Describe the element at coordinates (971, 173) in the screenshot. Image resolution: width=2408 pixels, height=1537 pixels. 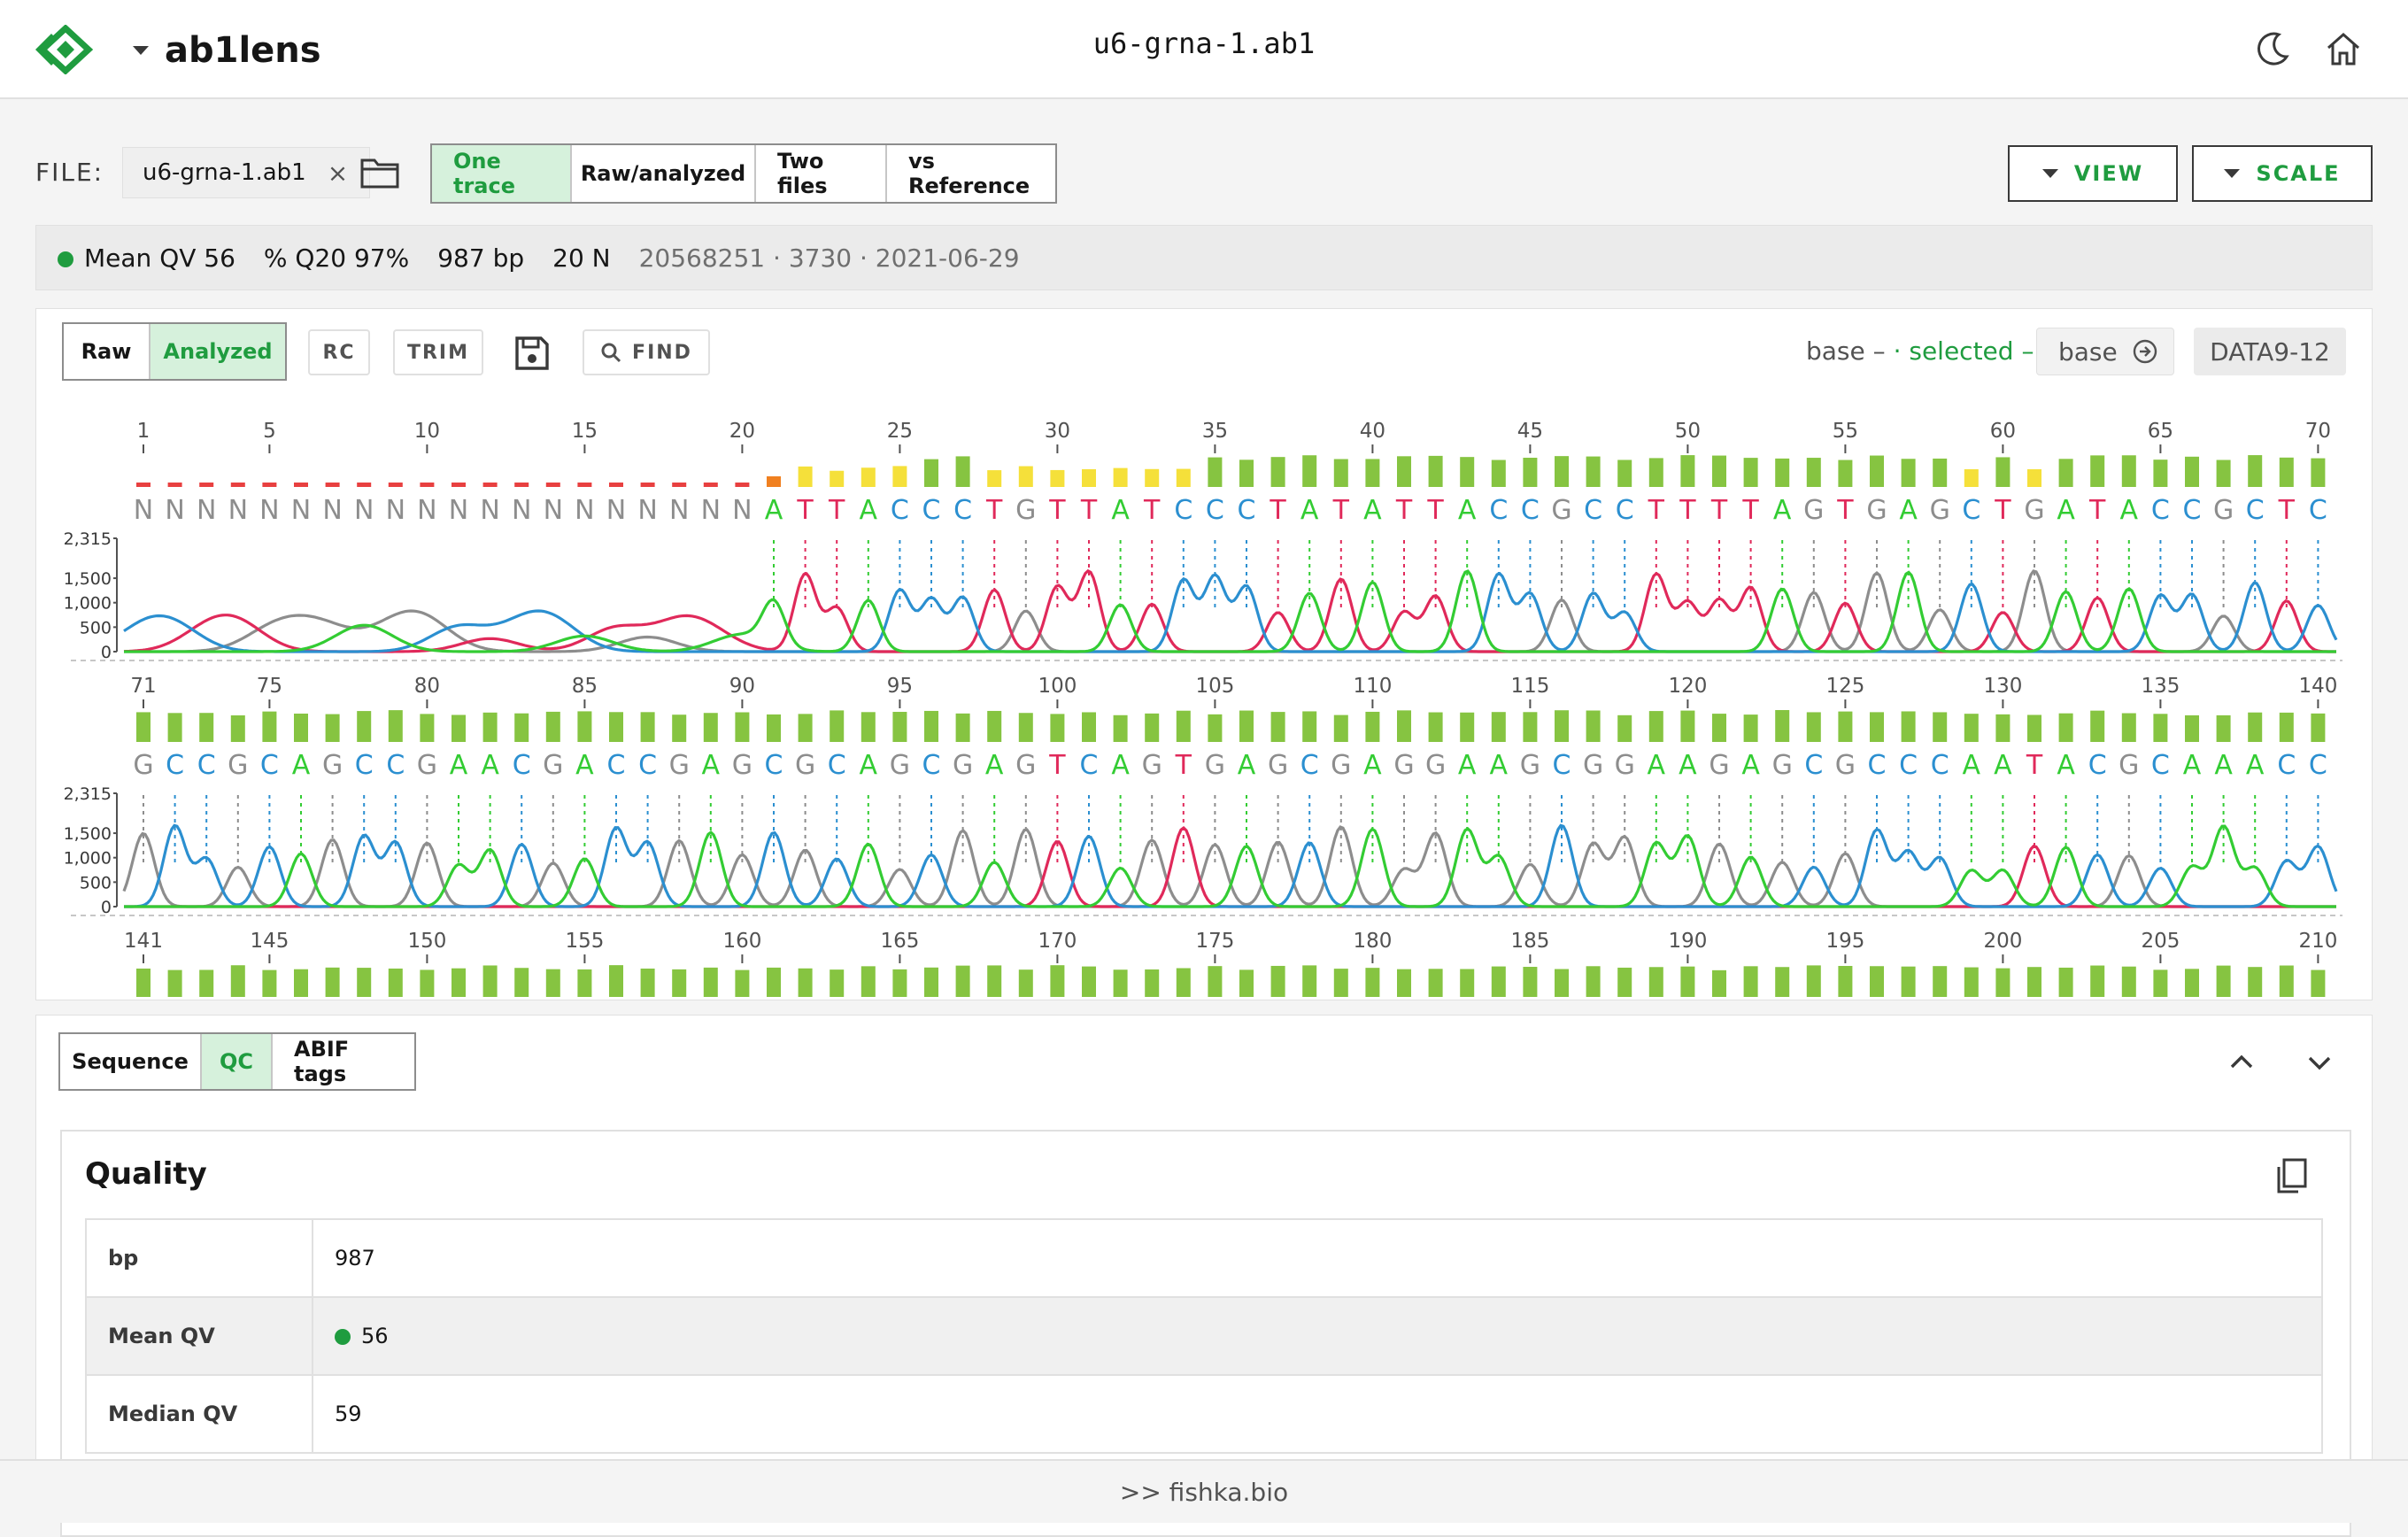
I see `mode-vs-reference: vs Reference` at that location.